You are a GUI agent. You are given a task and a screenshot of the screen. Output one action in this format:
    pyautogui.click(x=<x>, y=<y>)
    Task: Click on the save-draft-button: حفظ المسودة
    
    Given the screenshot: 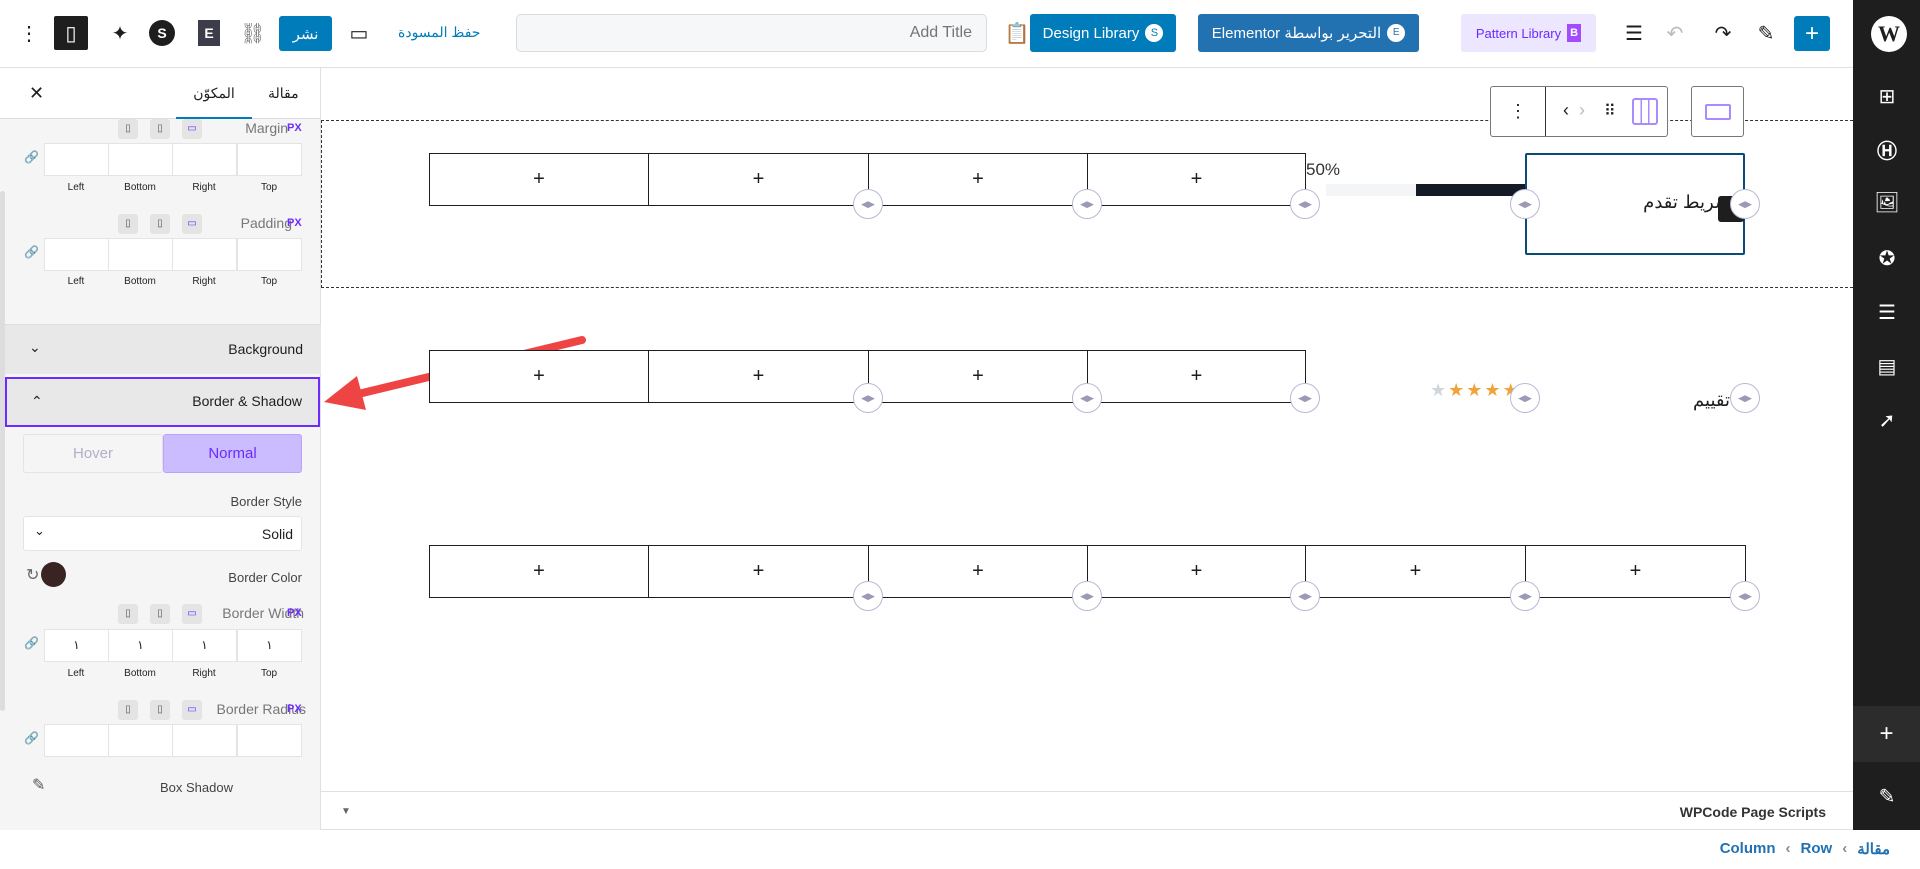 What is the action you would take?
    pyautogui.click(x=439, y=32)
    